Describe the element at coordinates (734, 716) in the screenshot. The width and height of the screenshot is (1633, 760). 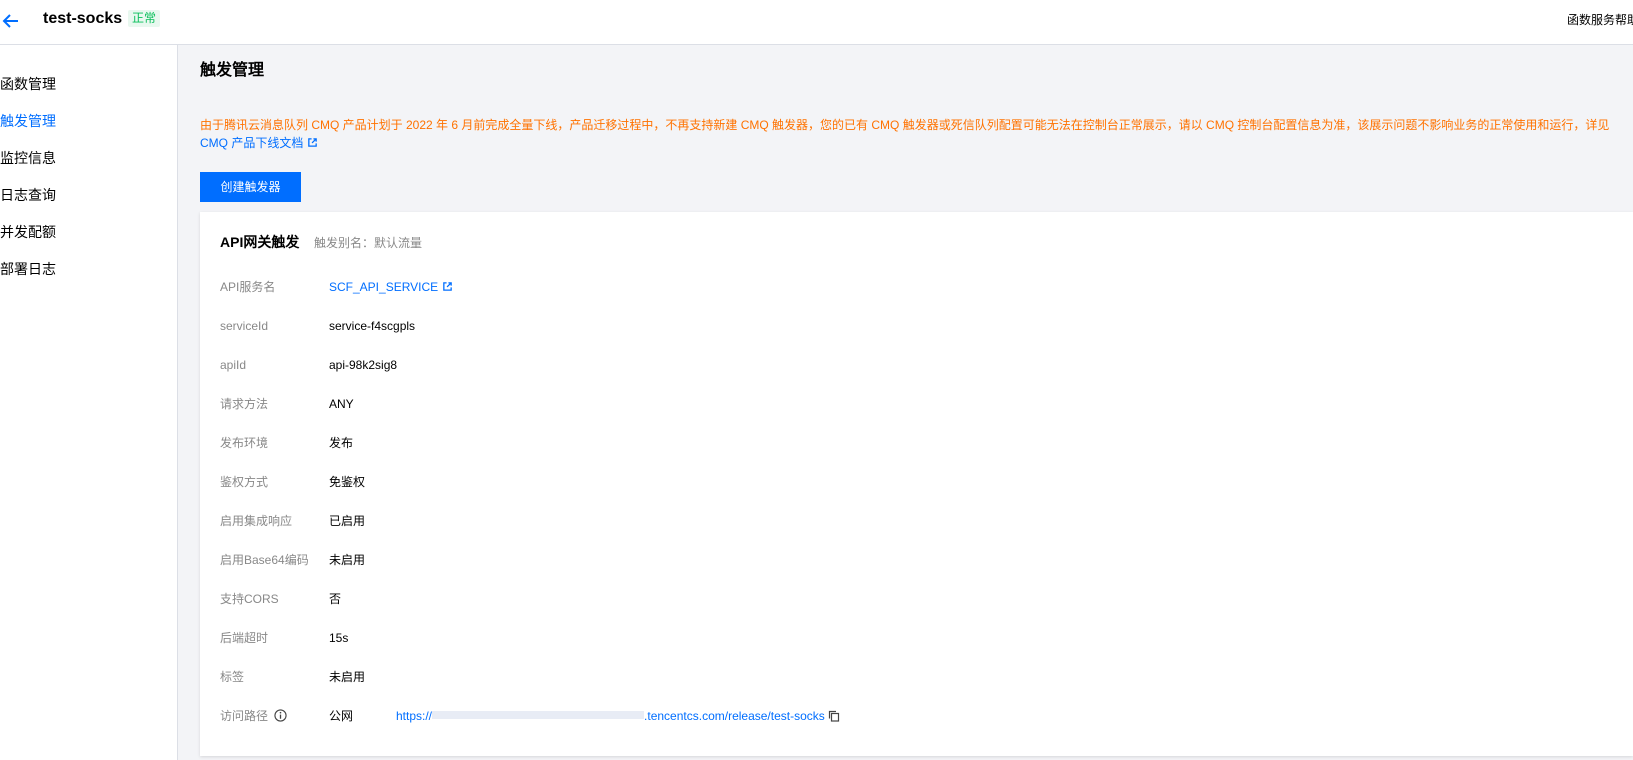
I see `access-url-suffix: .tencentcs.com/release/test-socks` at that location.